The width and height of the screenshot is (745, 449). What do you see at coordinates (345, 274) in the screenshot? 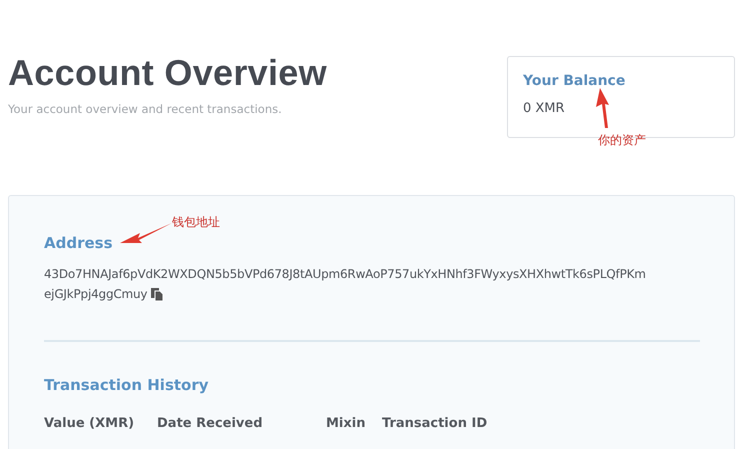
I see `address-text: 43Do7HNAJaf6pVdK2WXDQN5b5bVPd678J8tAUpm6RwAoP757ukYxHNhf3FWyxysXHXhwtTk6sPLQfPKm` at bounding box center [345, 274].